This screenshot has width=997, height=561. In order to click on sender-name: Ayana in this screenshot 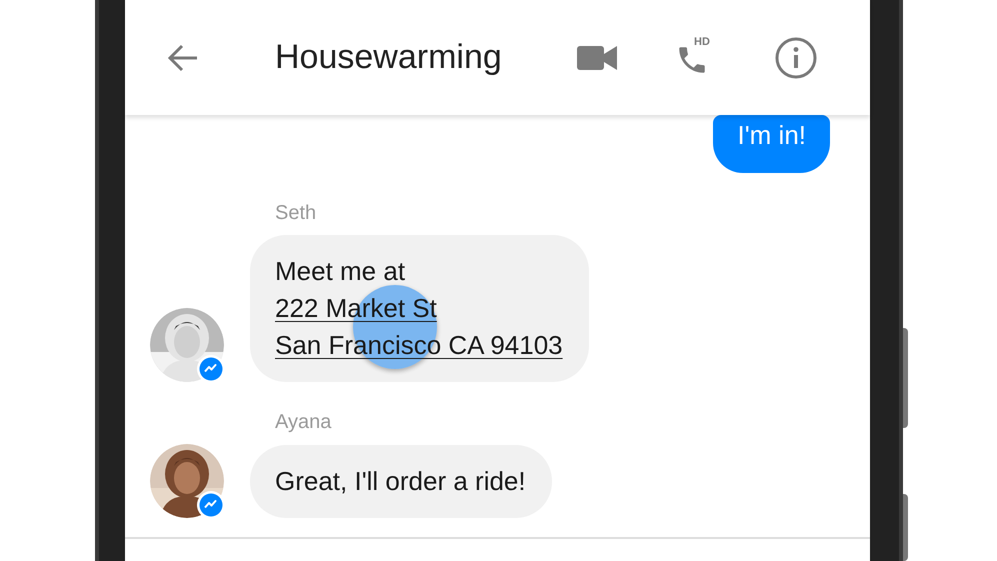, I will do `click(303, 422)`.